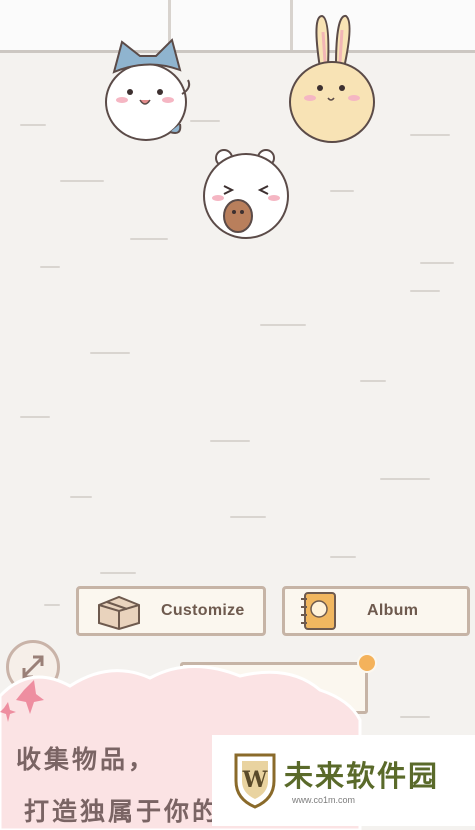 This screenshot has width=475, height=830. Describe the element at coordinates (122, 811) in the screenshot. I see `promo-line-2: 打造独属于你的` at that location.